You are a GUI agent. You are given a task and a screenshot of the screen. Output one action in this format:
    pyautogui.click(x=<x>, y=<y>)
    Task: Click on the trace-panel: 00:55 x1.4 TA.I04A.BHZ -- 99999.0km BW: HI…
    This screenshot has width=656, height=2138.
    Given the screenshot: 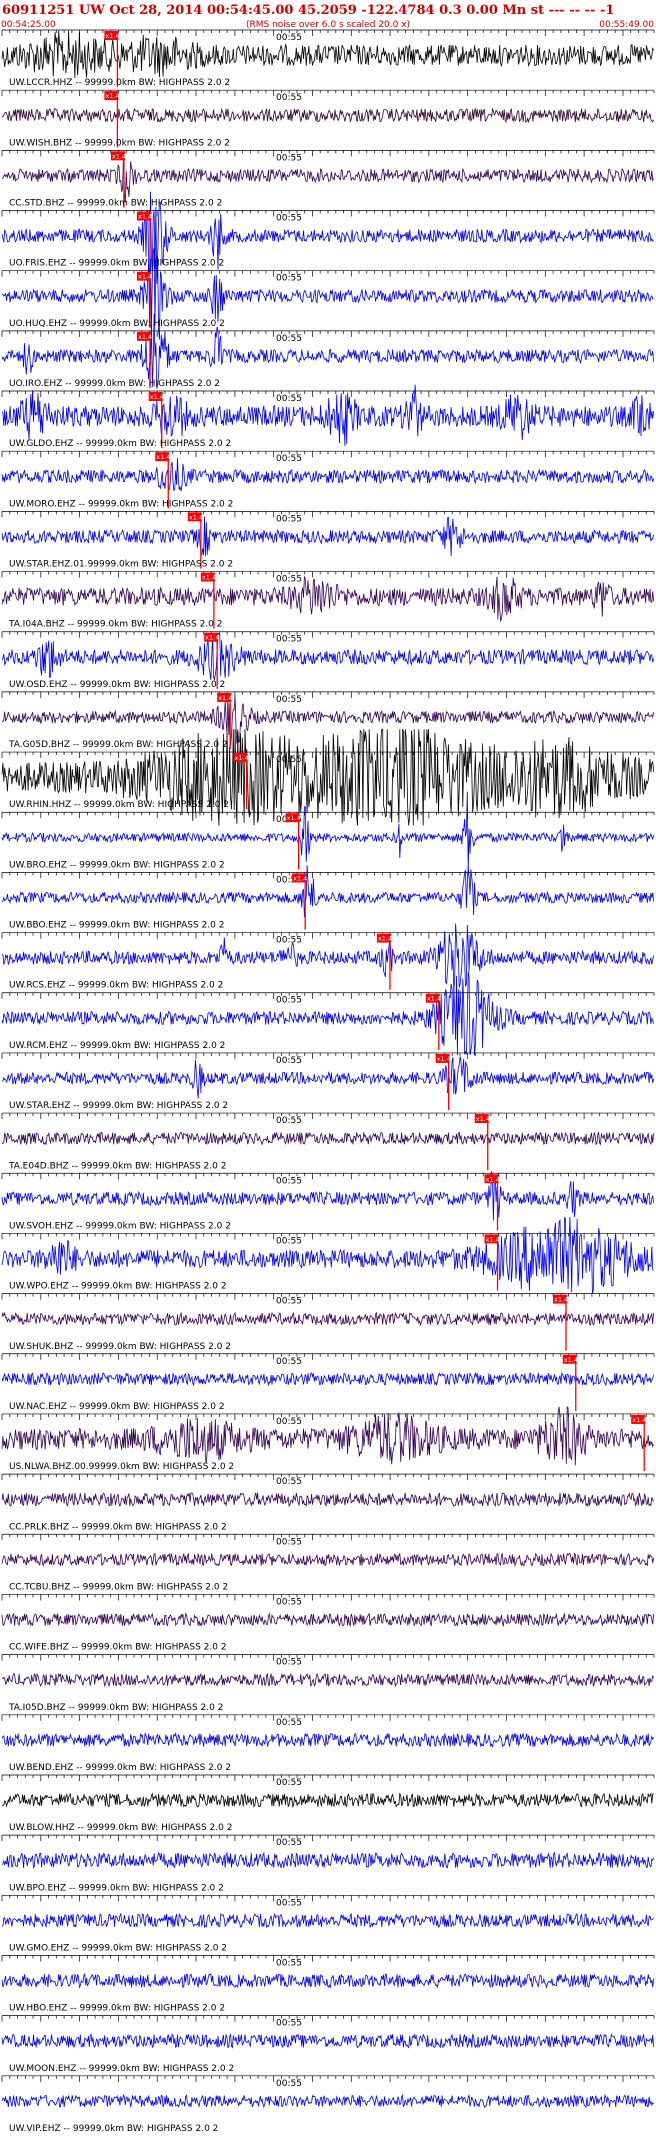 What is the action you would take?
    pyautogui.click(x=328, y=600)
    